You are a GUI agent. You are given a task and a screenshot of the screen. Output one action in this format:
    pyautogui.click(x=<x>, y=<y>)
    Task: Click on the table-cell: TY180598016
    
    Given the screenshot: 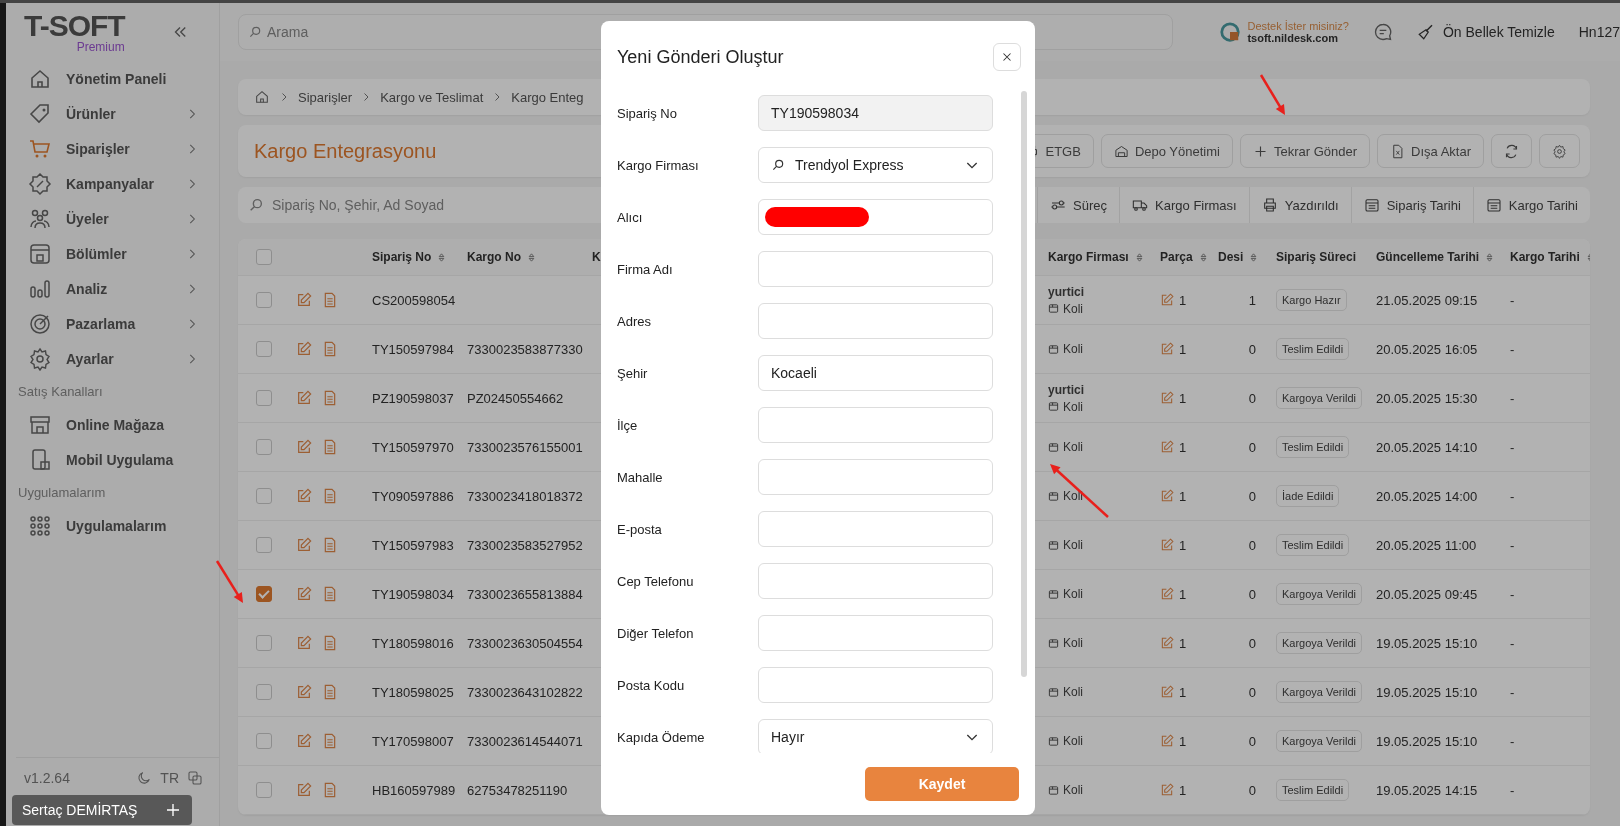 What is the action you would take?
    pyautogui.click(x=413, y=643)
    